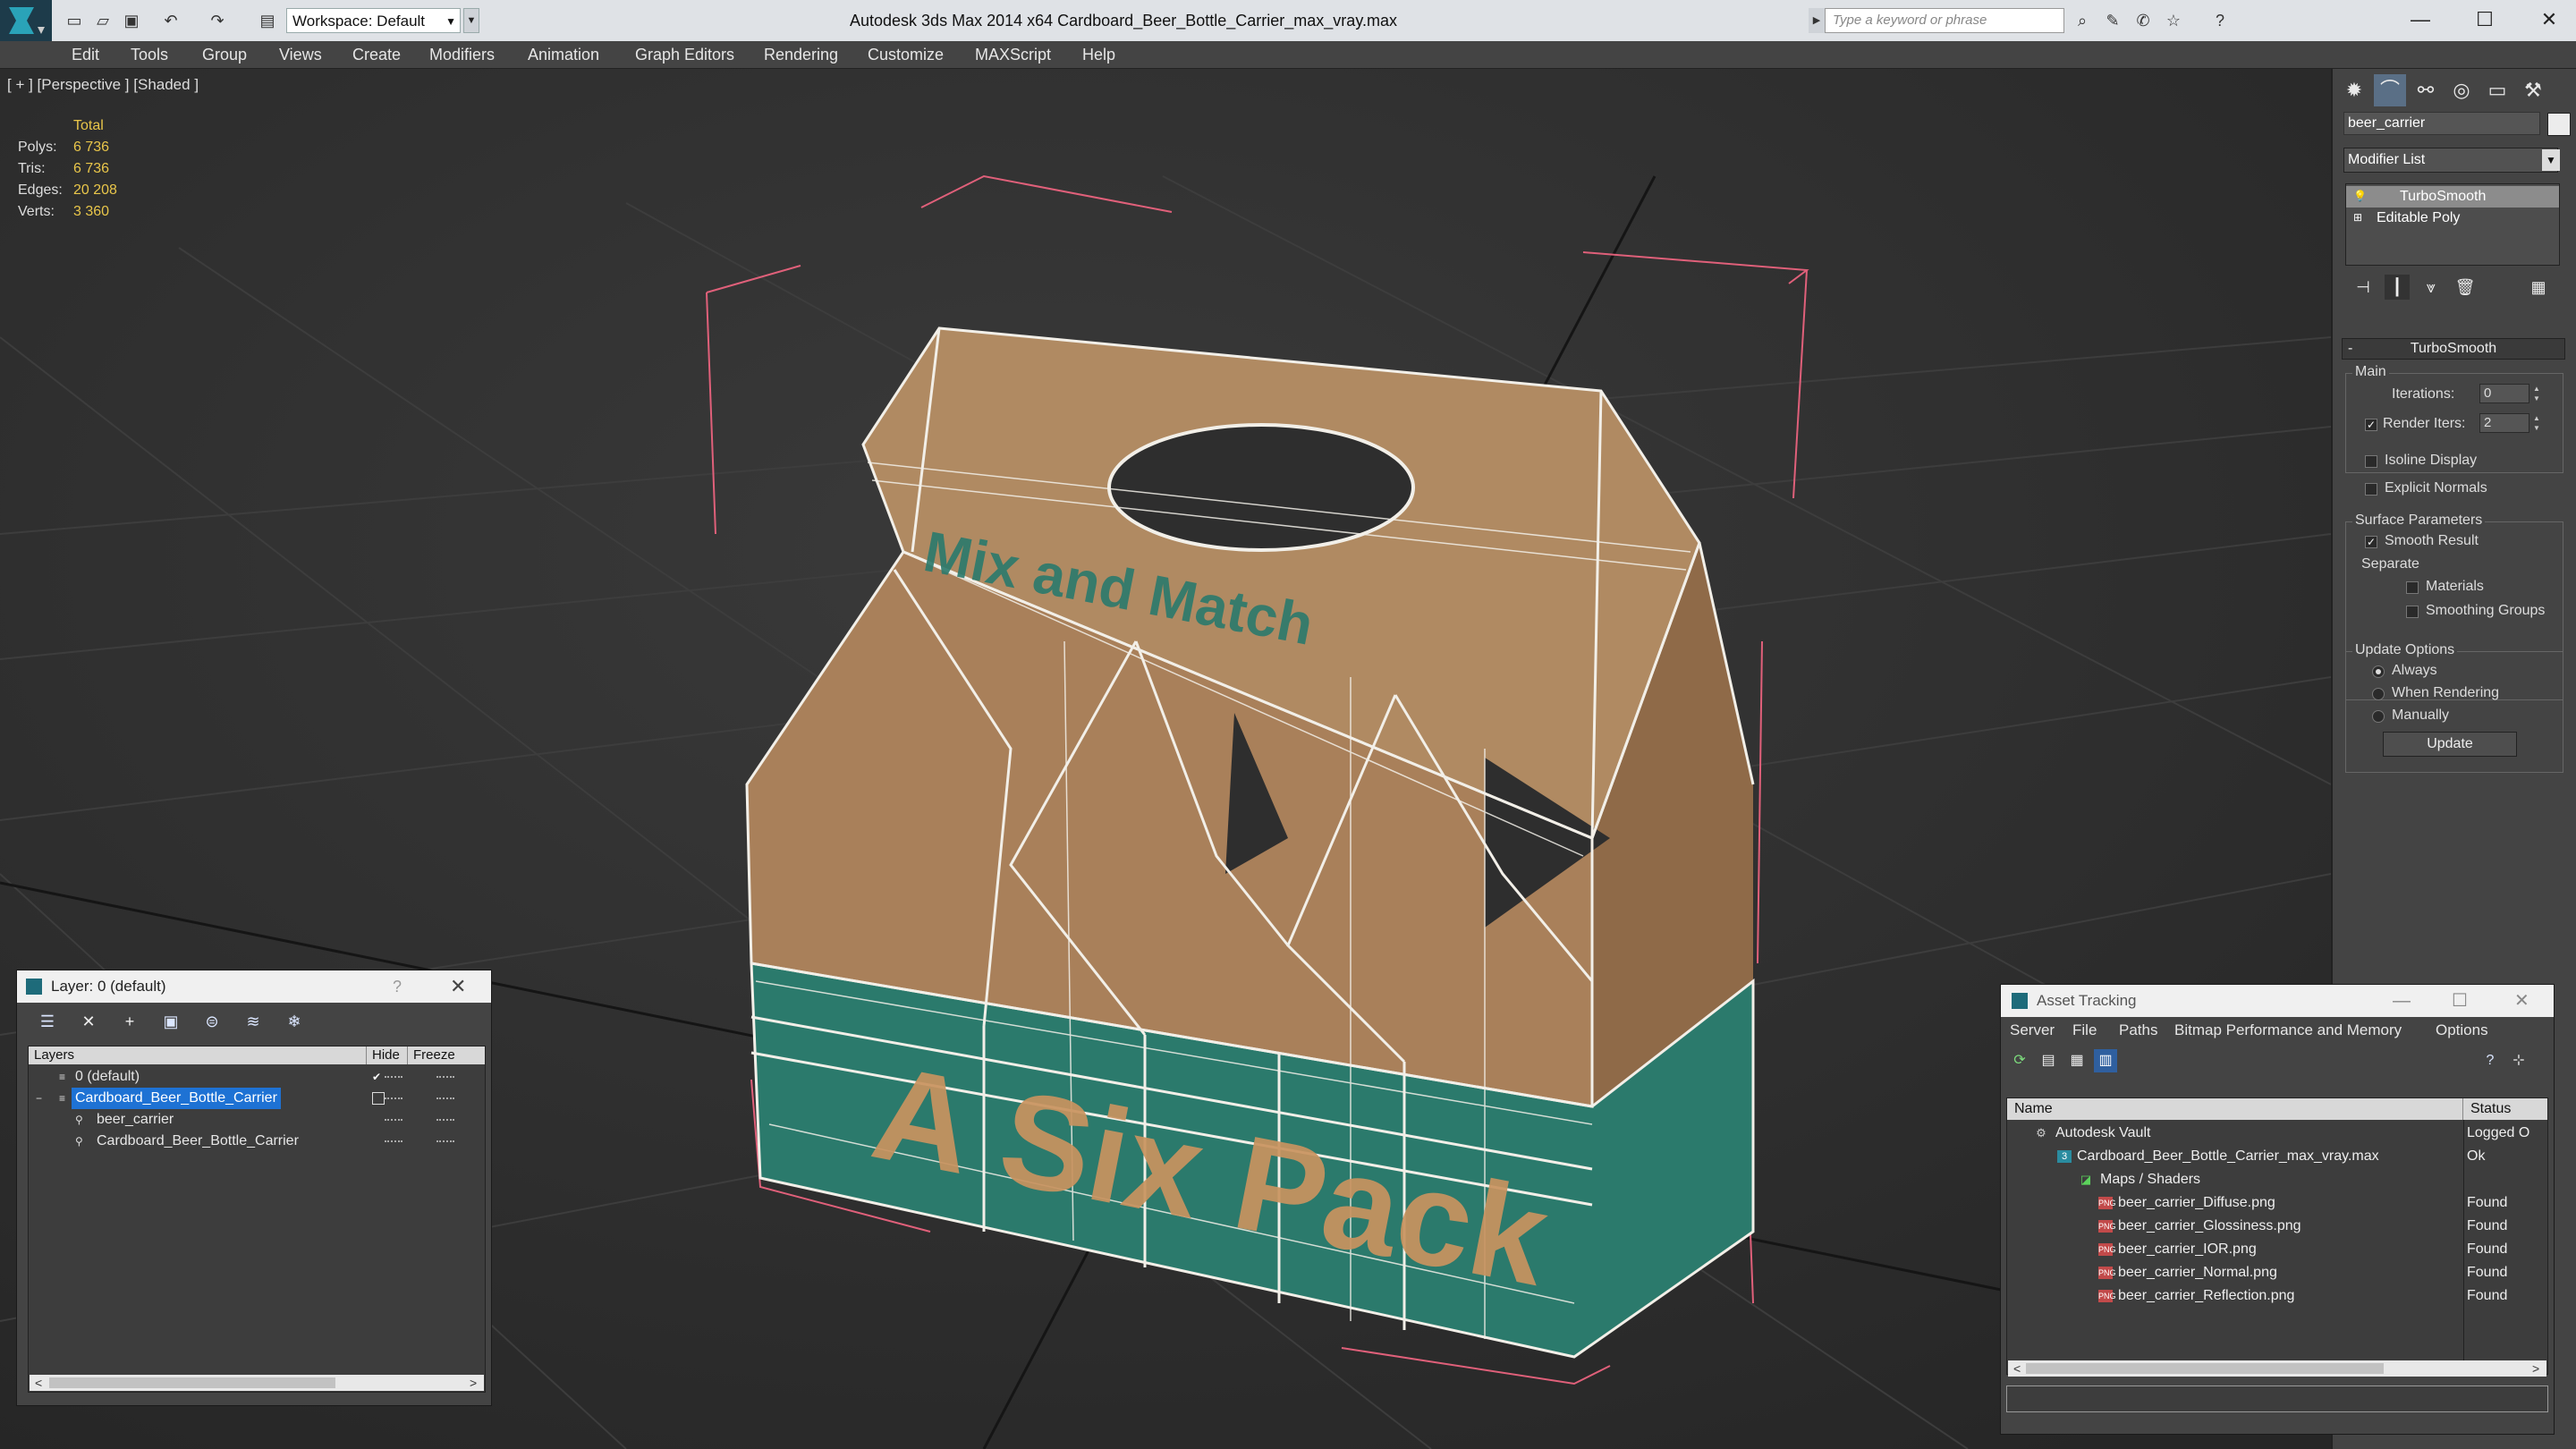 The height and width of the screenshot is (1449, 2576). I want to click on new-file-icon: ▭, so click(74, 21).